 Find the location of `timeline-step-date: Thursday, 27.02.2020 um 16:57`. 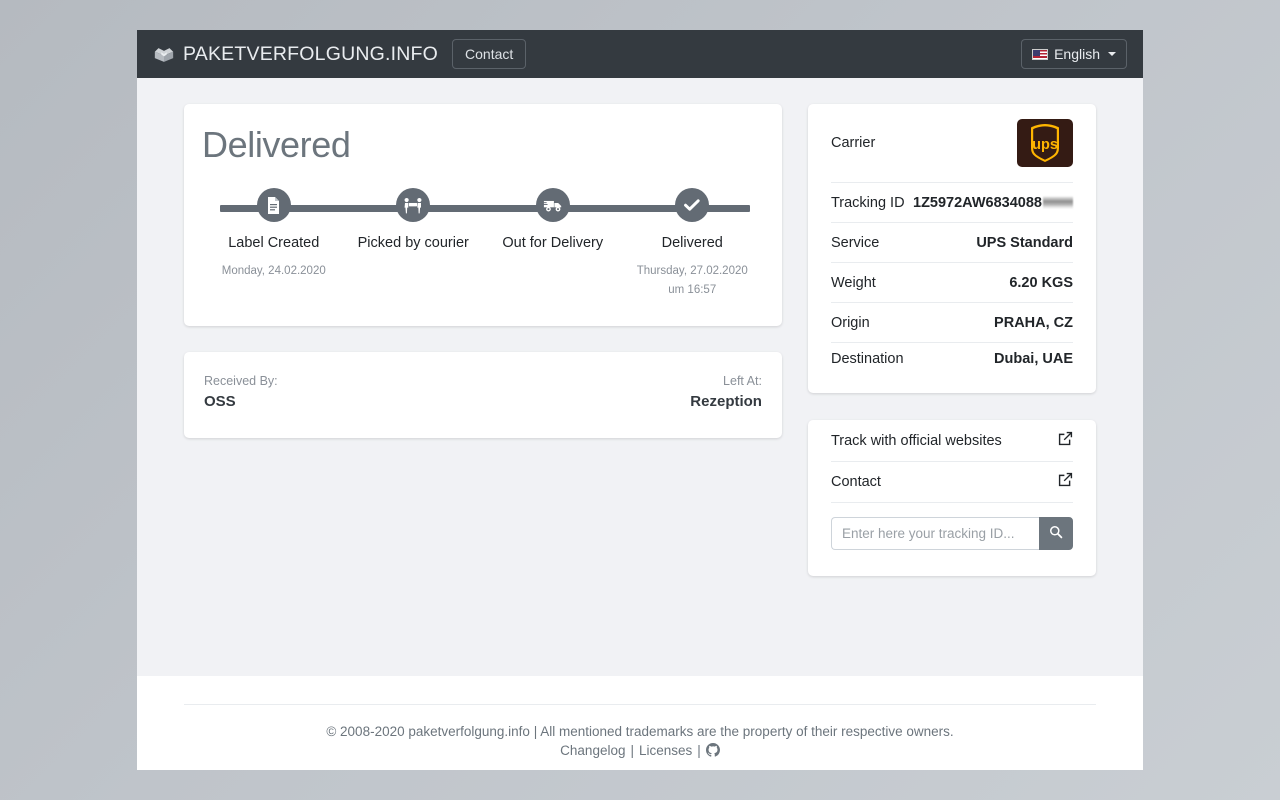

timeline-step-date: Thursday, 27.02.2020 um 16:57 is located at coordinates (692, 281).